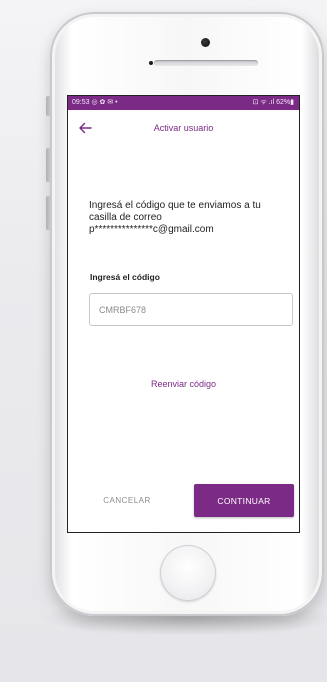  I want to click on app-bar: Activar usuario, so click(183, 128).